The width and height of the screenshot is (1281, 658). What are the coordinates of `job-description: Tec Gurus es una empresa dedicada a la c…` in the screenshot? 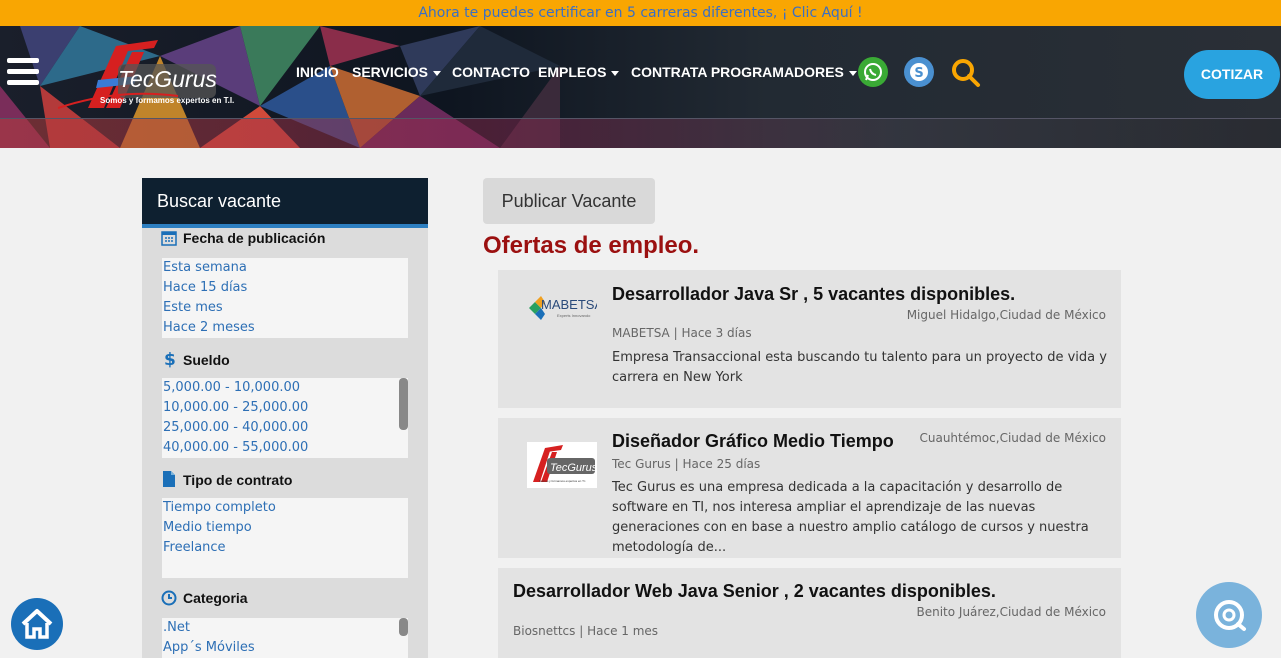 It's located at (850, 517).